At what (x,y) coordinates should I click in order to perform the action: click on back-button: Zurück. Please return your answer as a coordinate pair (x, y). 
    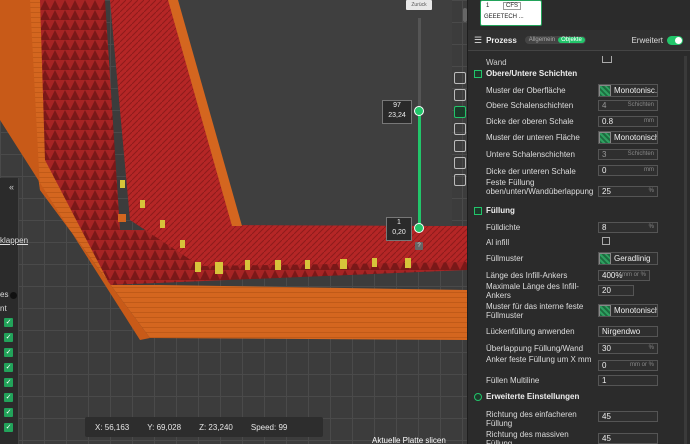
    Looking at the image, I should click on (419, 5).